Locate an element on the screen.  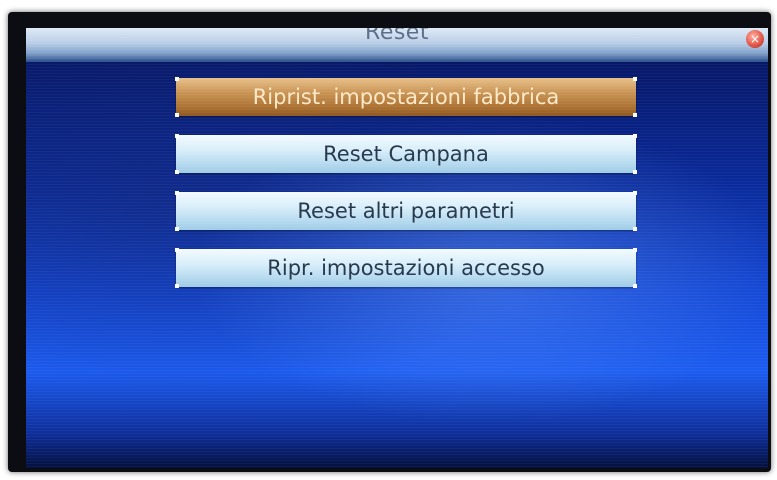
factory-reset-label: Riprist. impostazioni fabbrica is located at coordinates (406, 97).